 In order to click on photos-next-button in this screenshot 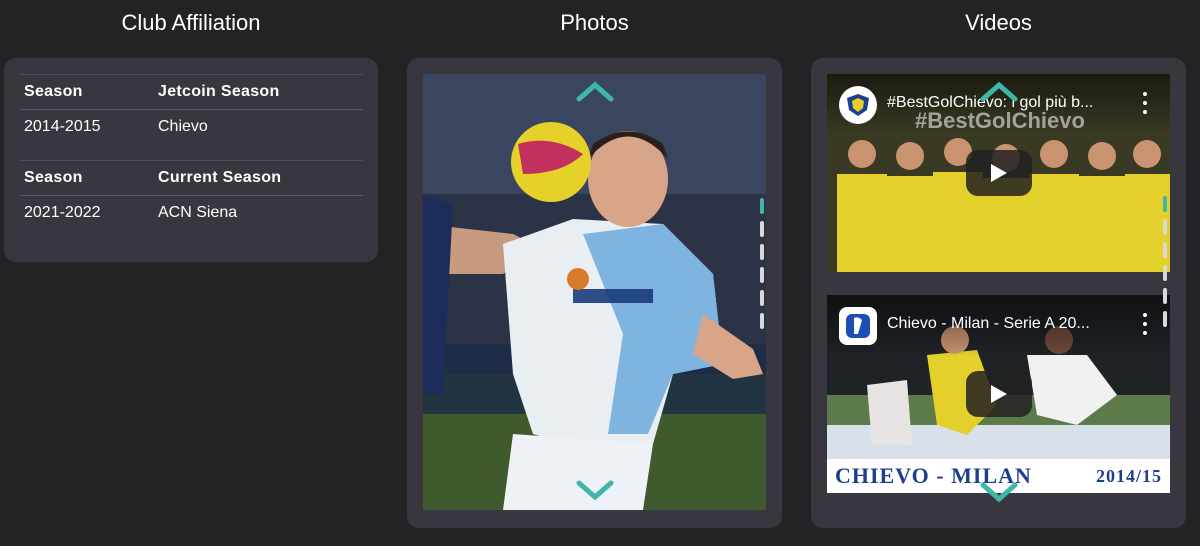, I will do `click(595, 491)`.